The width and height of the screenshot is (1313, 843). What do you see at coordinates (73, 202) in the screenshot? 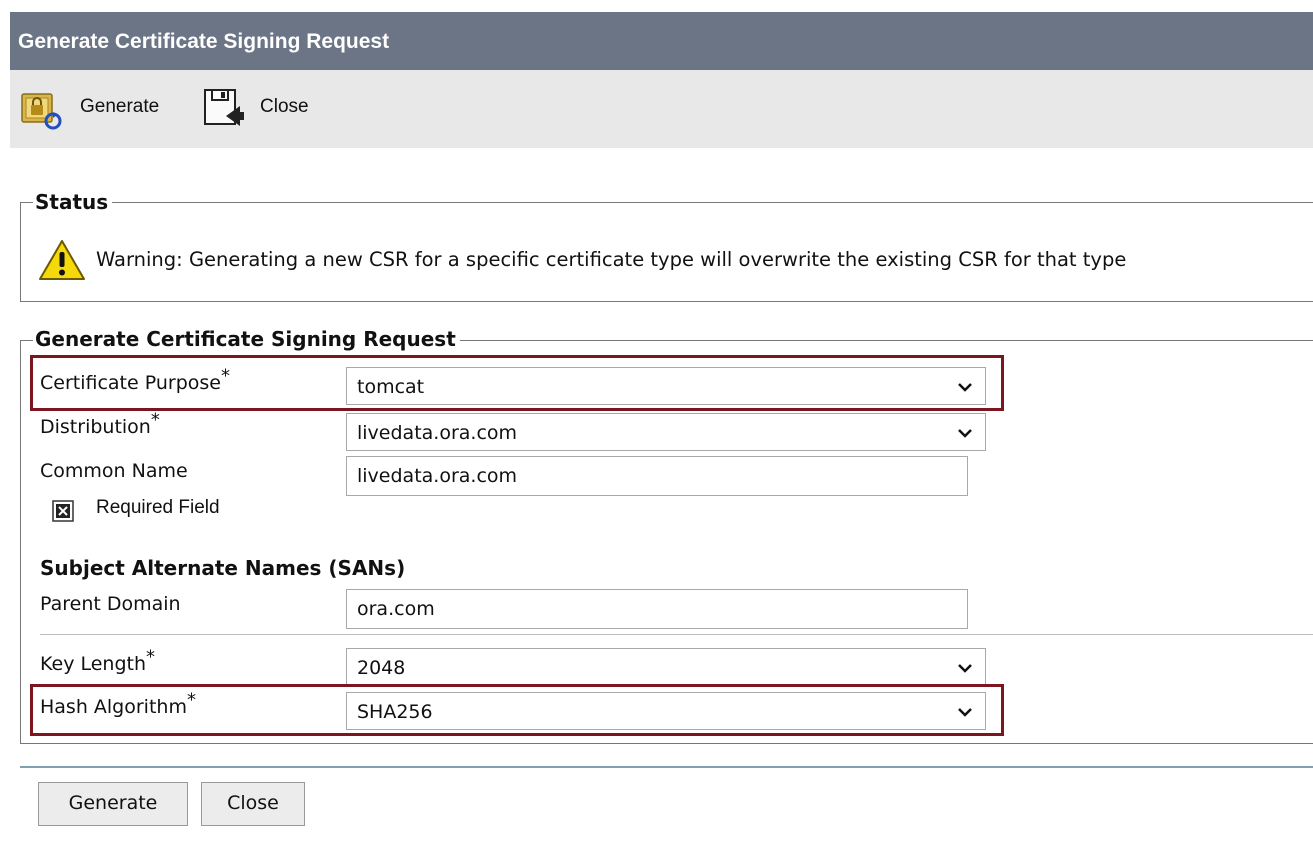
I see `status-legend: Status` at bounding box center [73, 202].